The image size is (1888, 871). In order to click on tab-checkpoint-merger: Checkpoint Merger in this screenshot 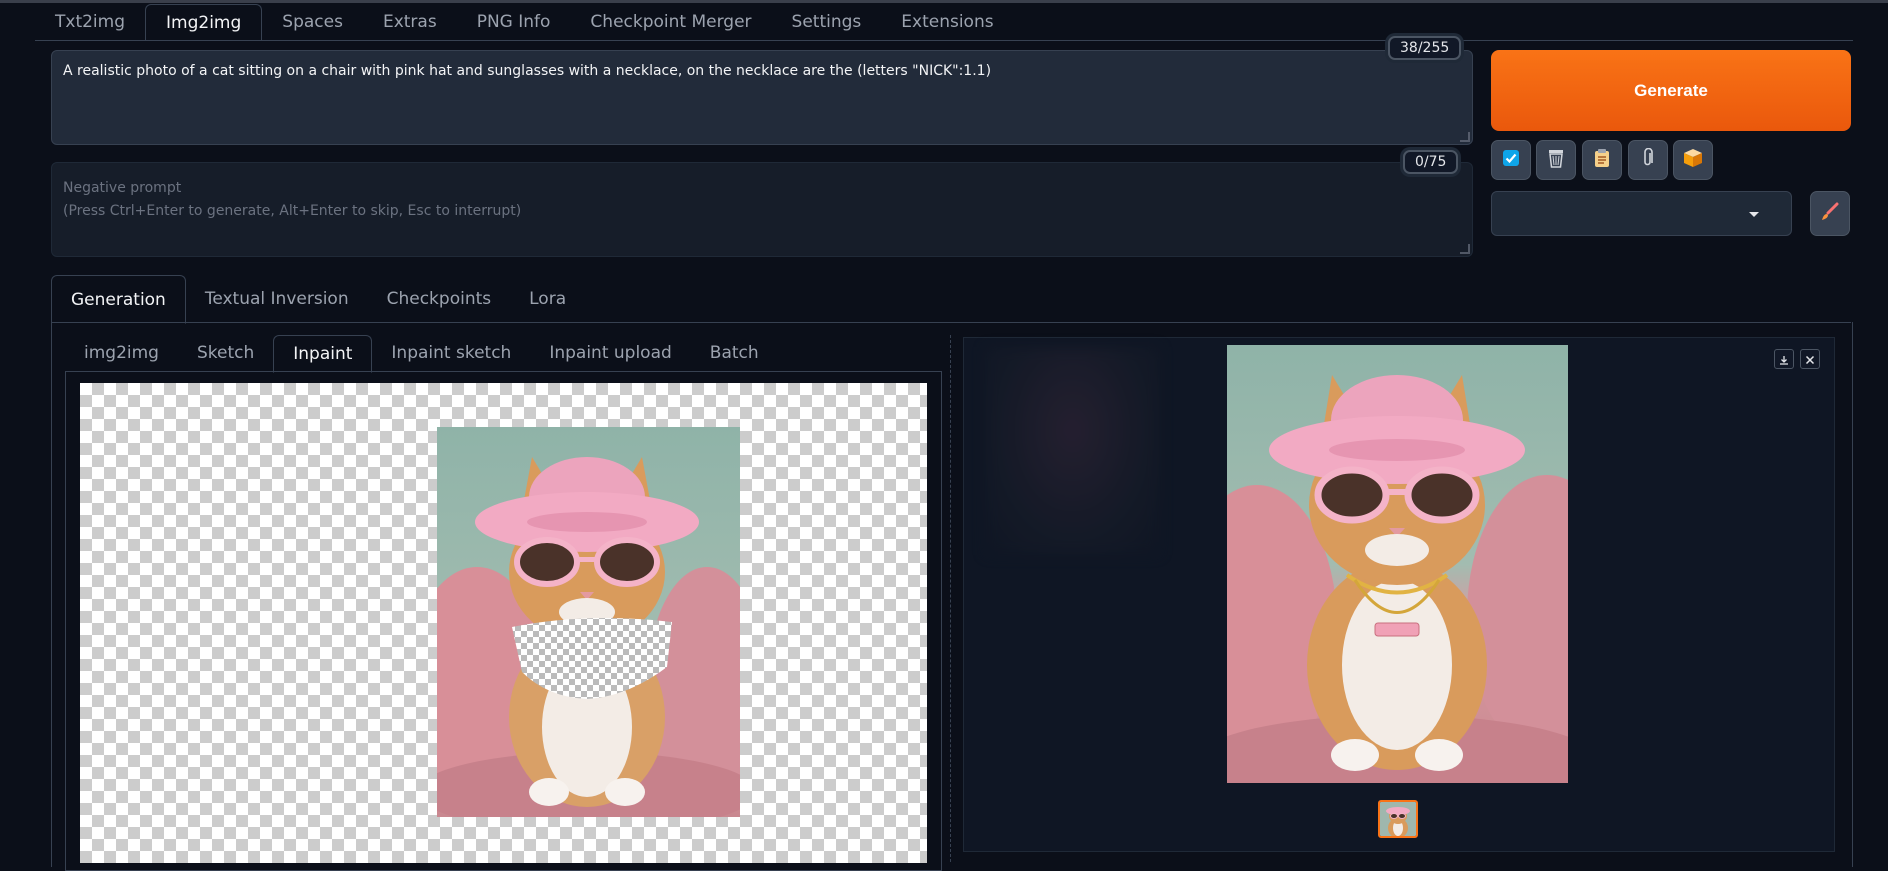, I will do `click(670, 22)`.